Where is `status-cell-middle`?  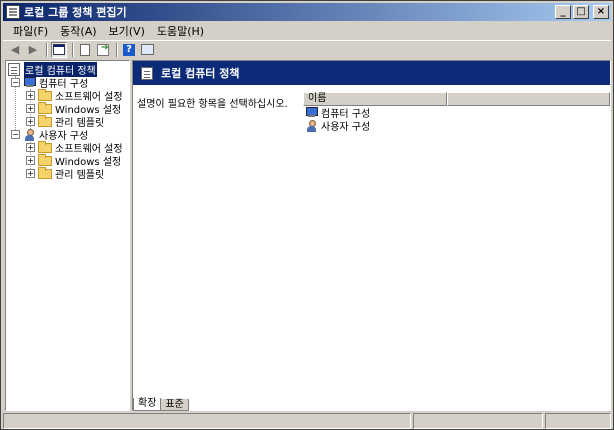
status-cell-middle is located at coordinates (478, 421).